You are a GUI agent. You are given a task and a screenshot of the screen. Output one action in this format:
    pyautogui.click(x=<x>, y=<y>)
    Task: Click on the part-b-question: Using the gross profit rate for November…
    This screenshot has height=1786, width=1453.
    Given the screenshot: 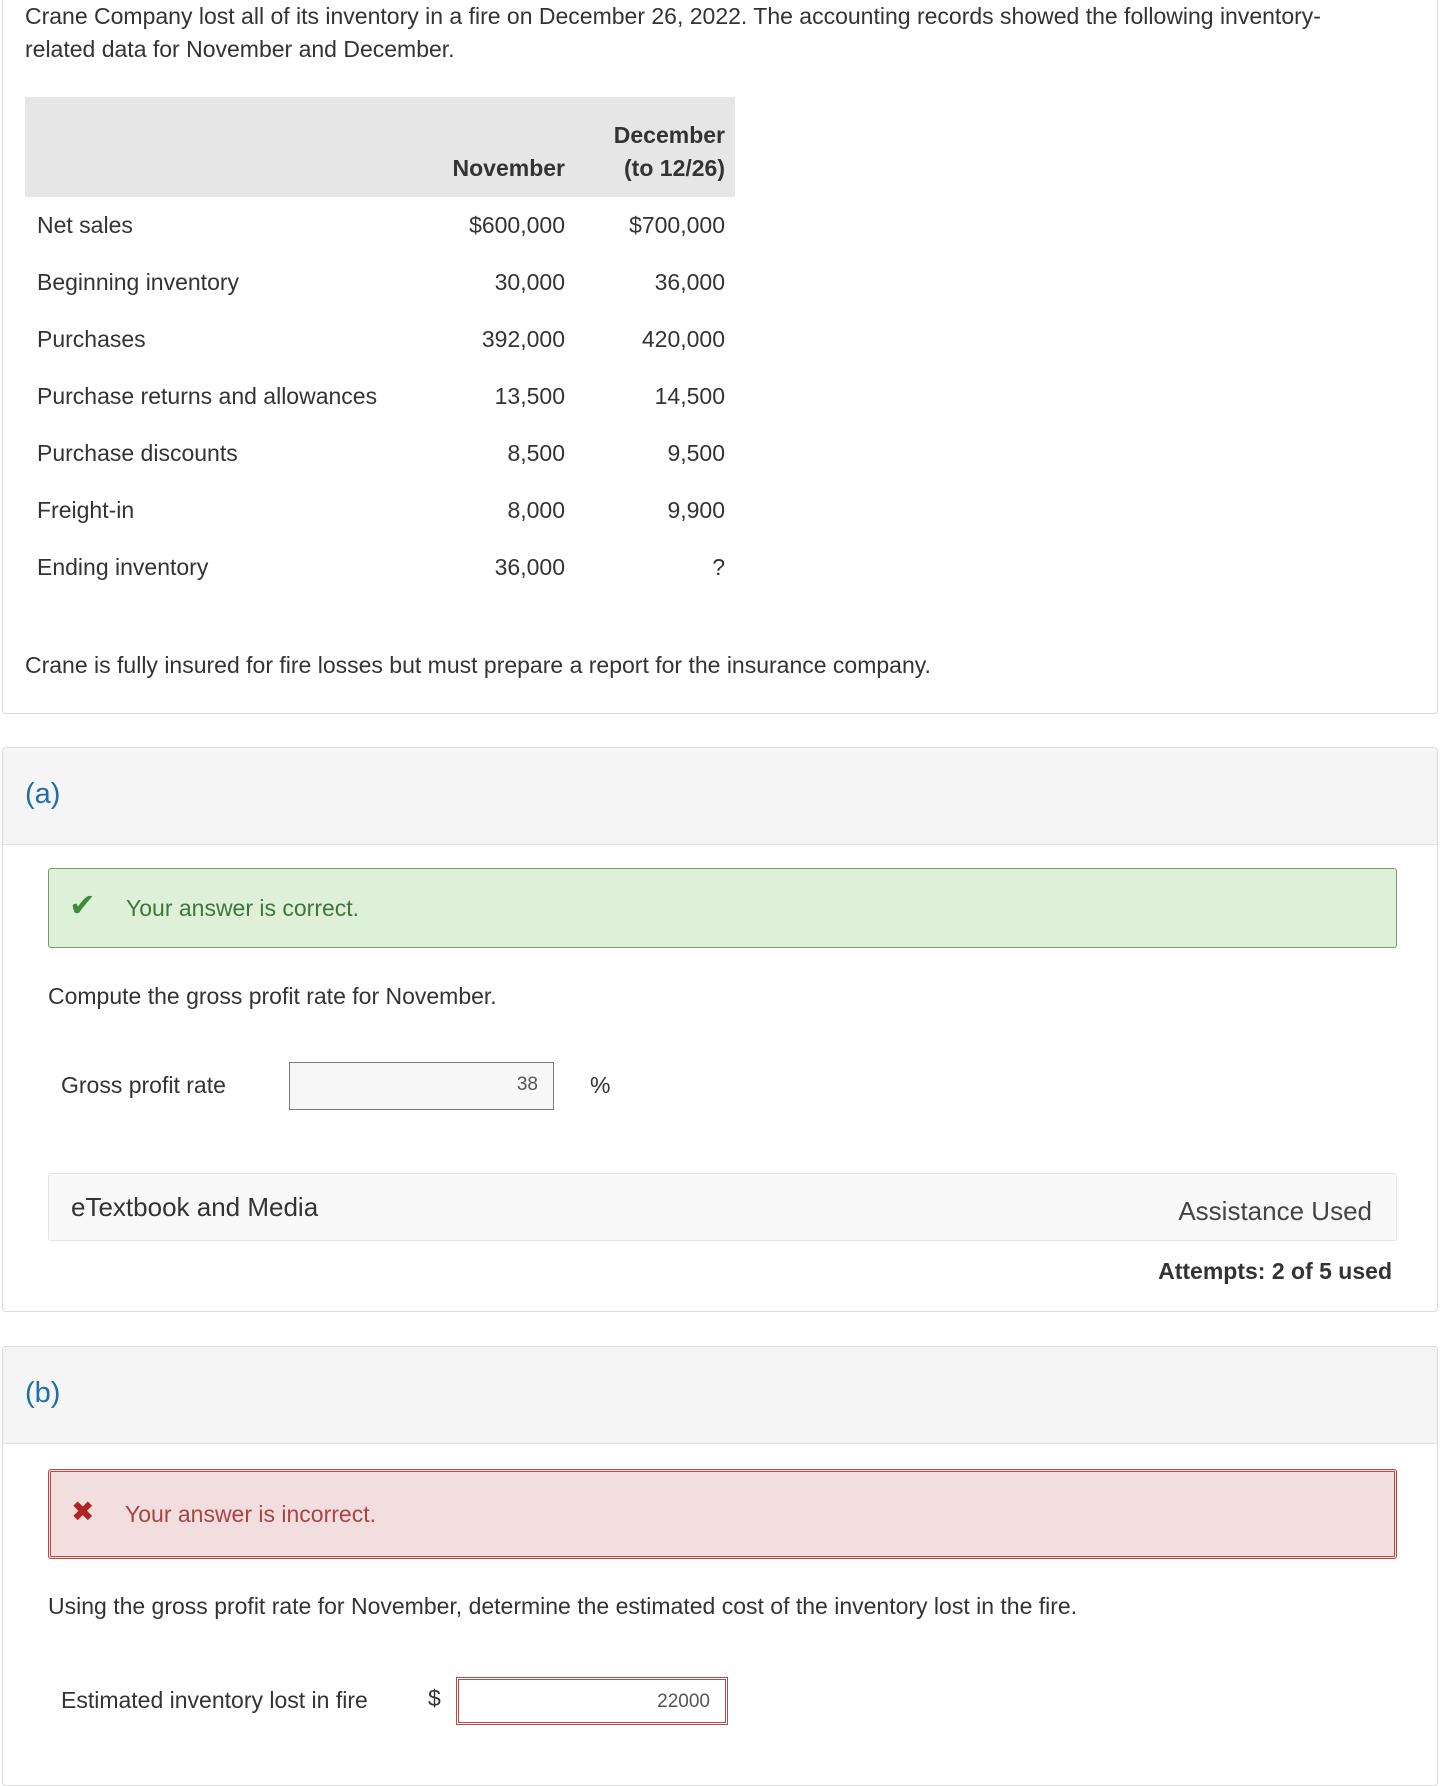 What is the action you would take?
    pyautogui.click(x=563, y=1606)
    